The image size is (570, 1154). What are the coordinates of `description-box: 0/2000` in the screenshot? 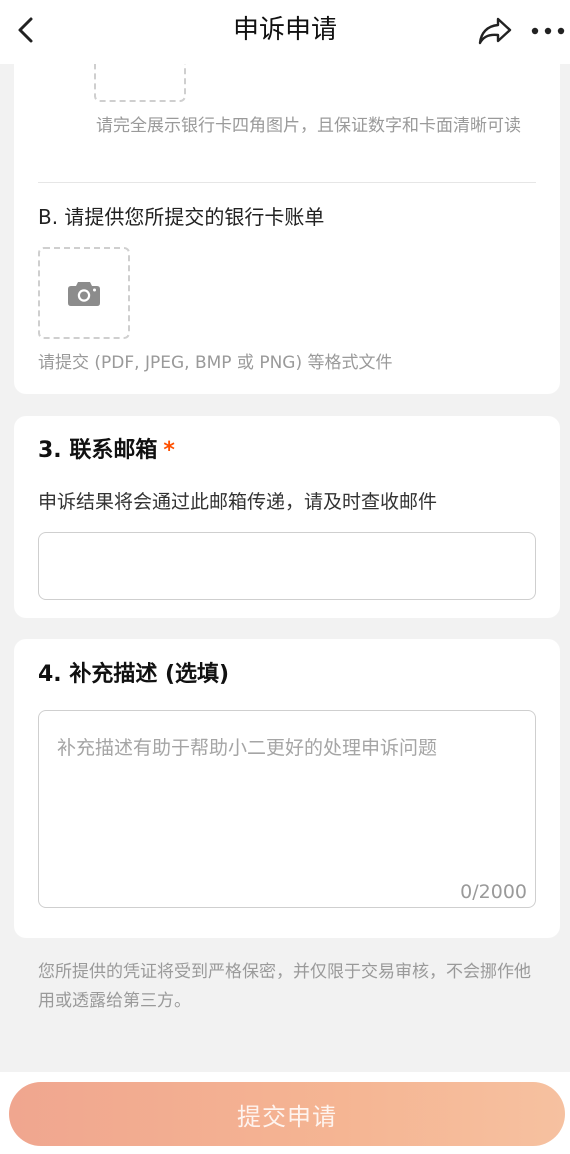 It's located at (287, 809).